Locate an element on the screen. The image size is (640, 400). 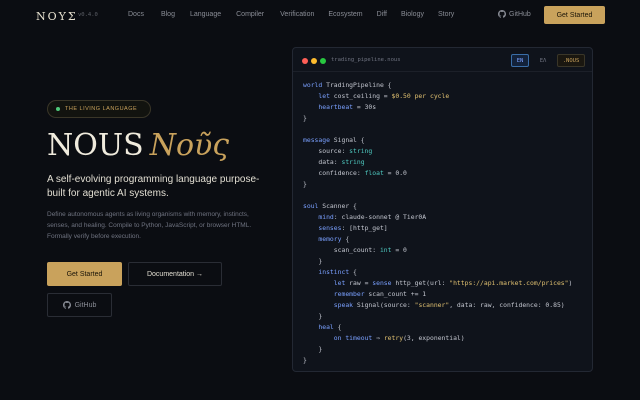
nav-github-link: GitHub is located at coordinates (514, 14).